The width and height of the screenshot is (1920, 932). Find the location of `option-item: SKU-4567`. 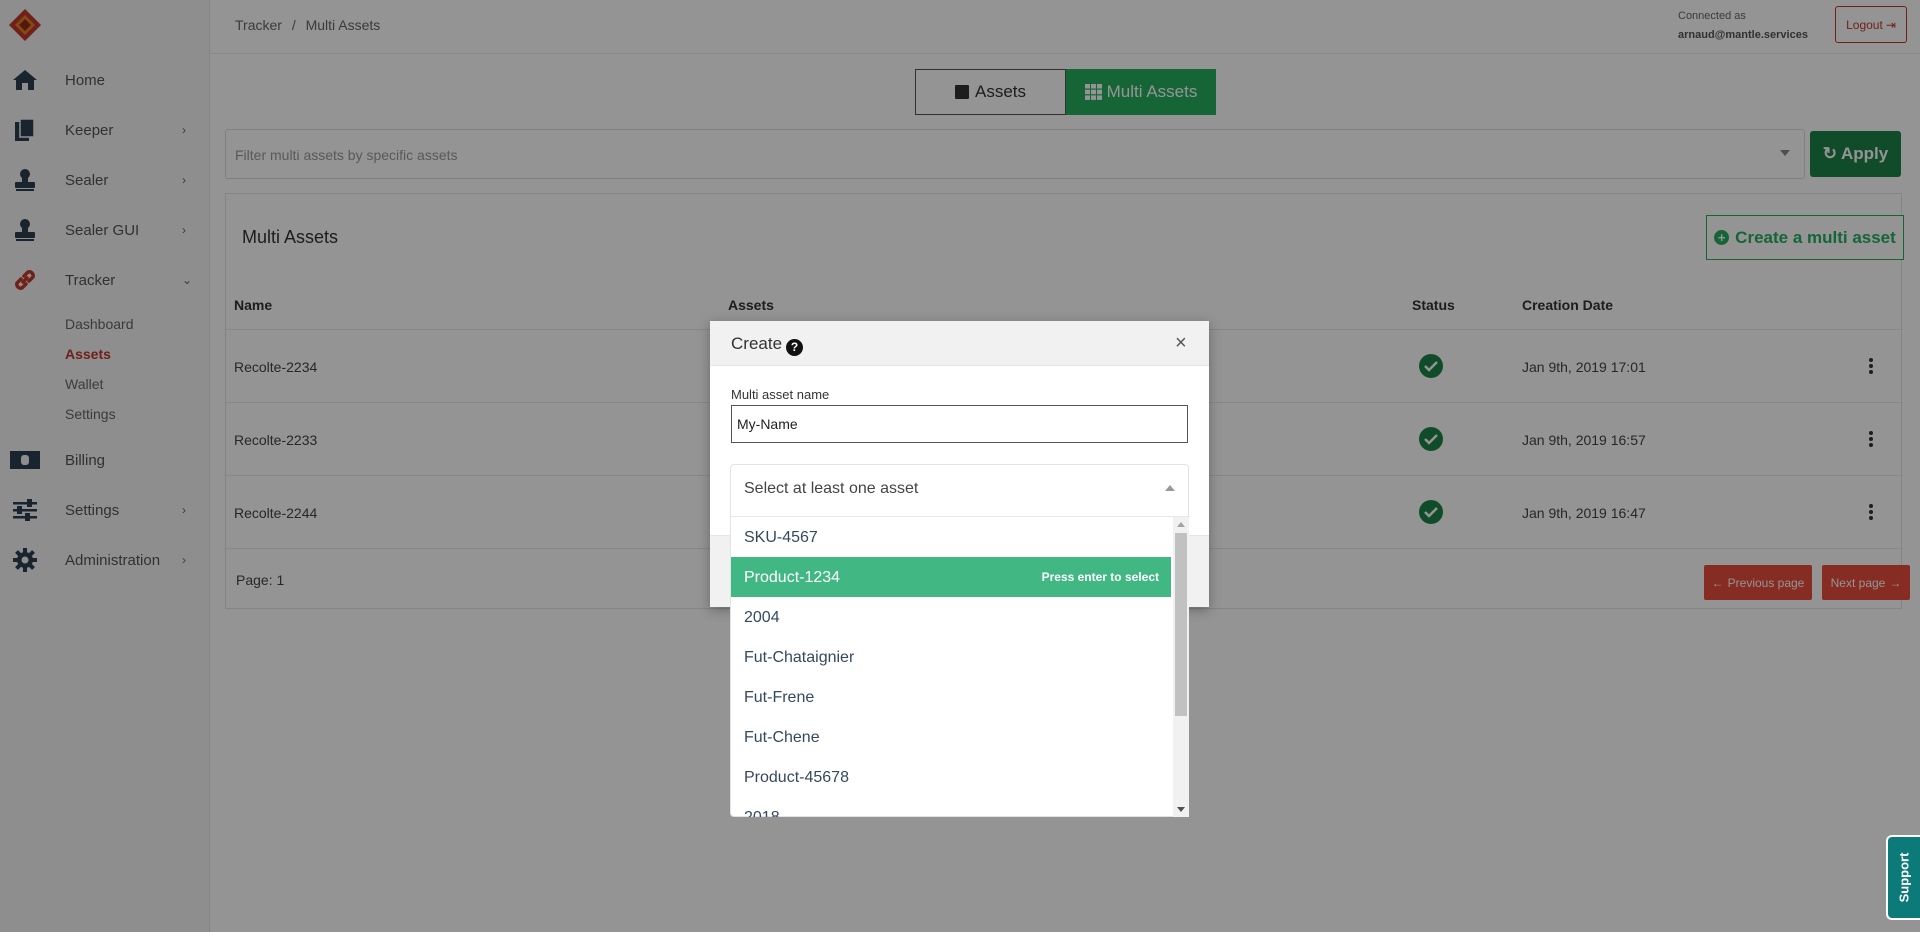

option-item: SKU-4567 is located at coordinates (951, 537).